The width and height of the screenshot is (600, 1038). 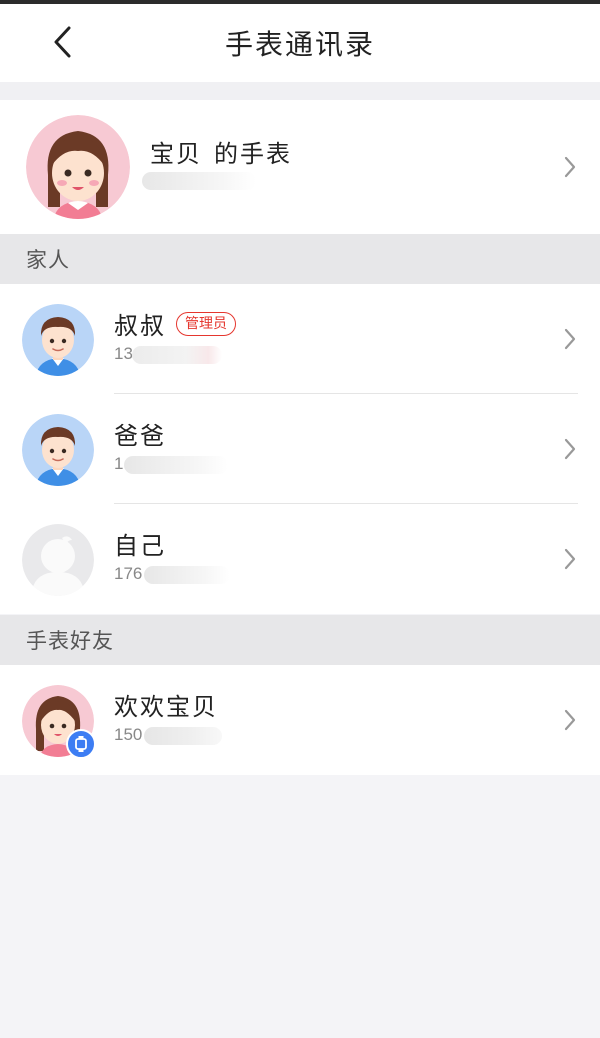 I want to click on contact-row: 叔叔 13, so click(x=300, y=339).